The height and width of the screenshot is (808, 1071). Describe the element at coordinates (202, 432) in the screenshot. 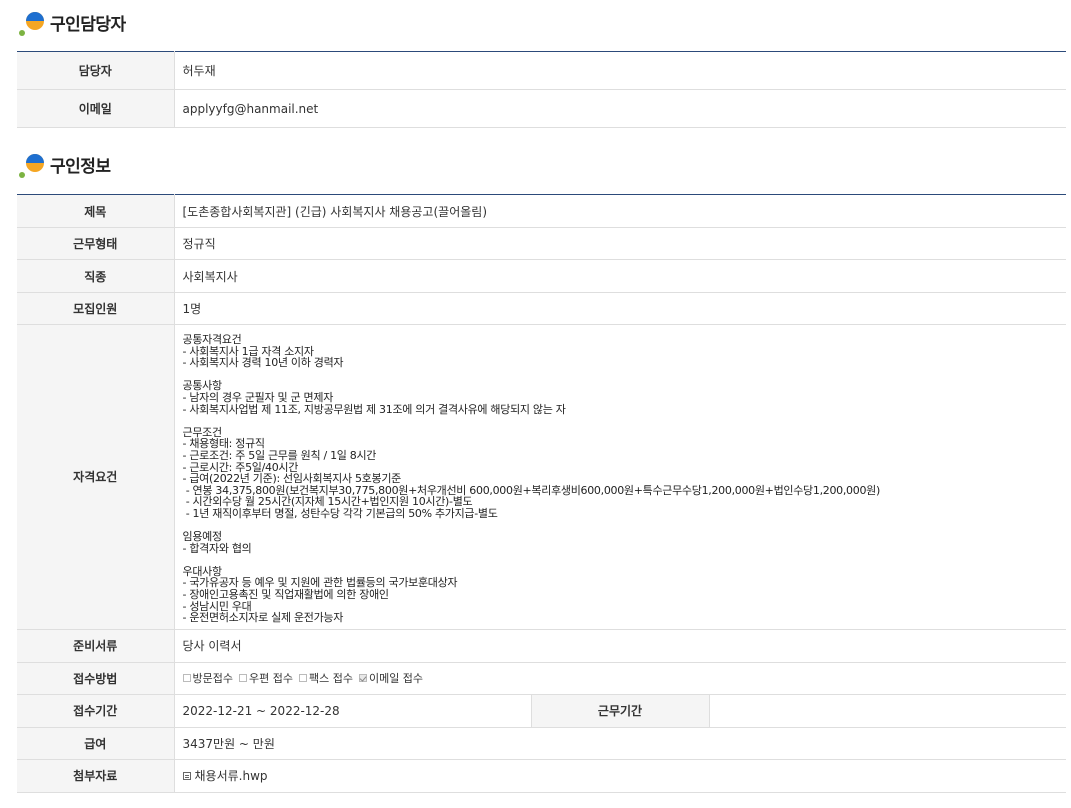

I see `requirement-line: 근무조건` at that location.